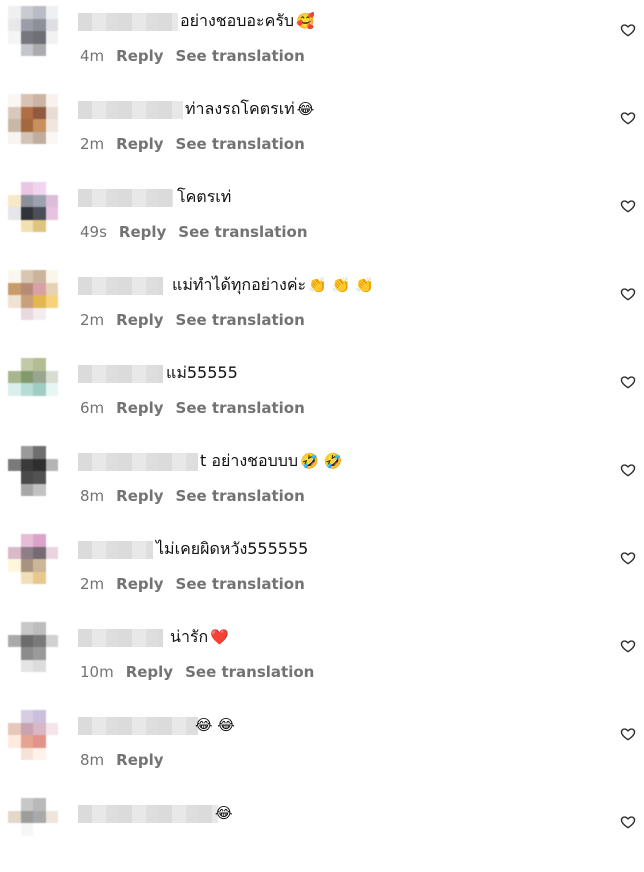  I want to click on comment-row: อย่างชอบอะครับ 🥰 4m Reply See translation, so click(322, 40).